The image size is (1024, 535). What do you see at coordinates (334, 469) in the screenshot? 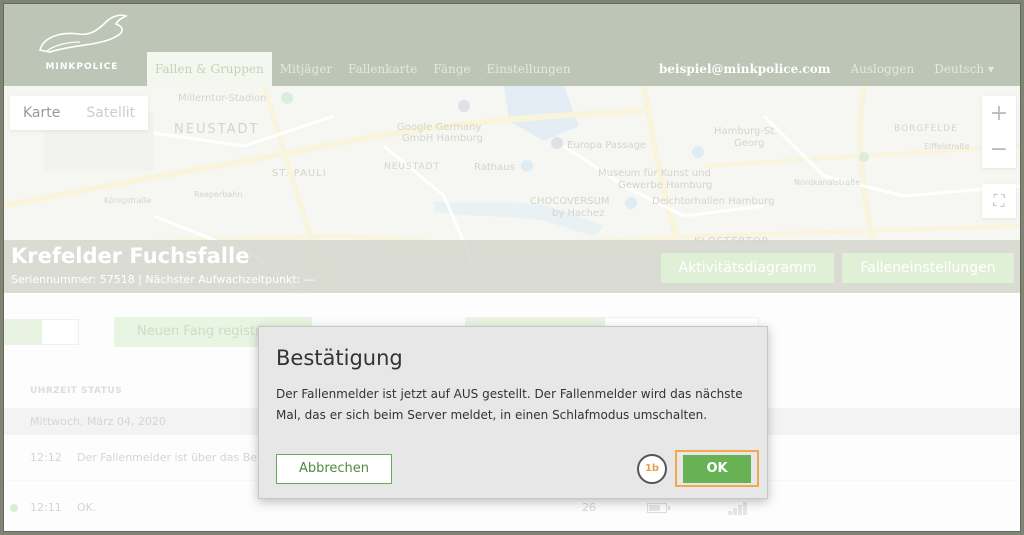
I see `cancel-button: Abbrechen` at bounding box center [334, 469].